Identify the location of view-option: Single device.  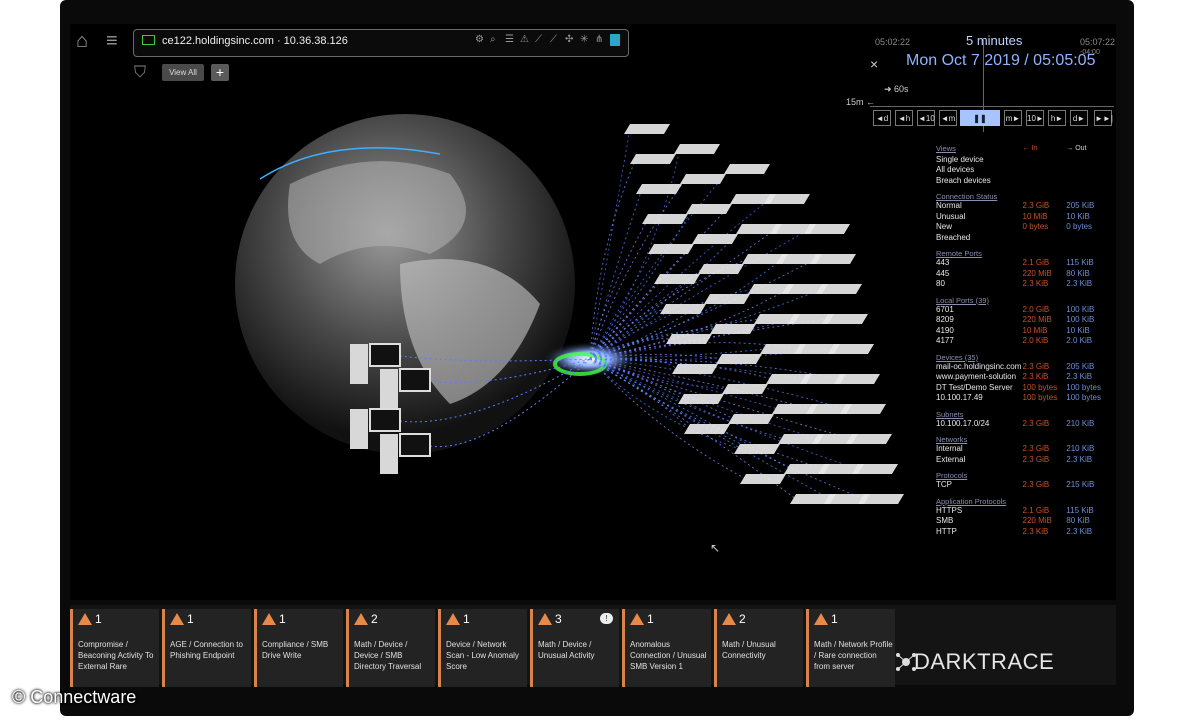
(979, 160).